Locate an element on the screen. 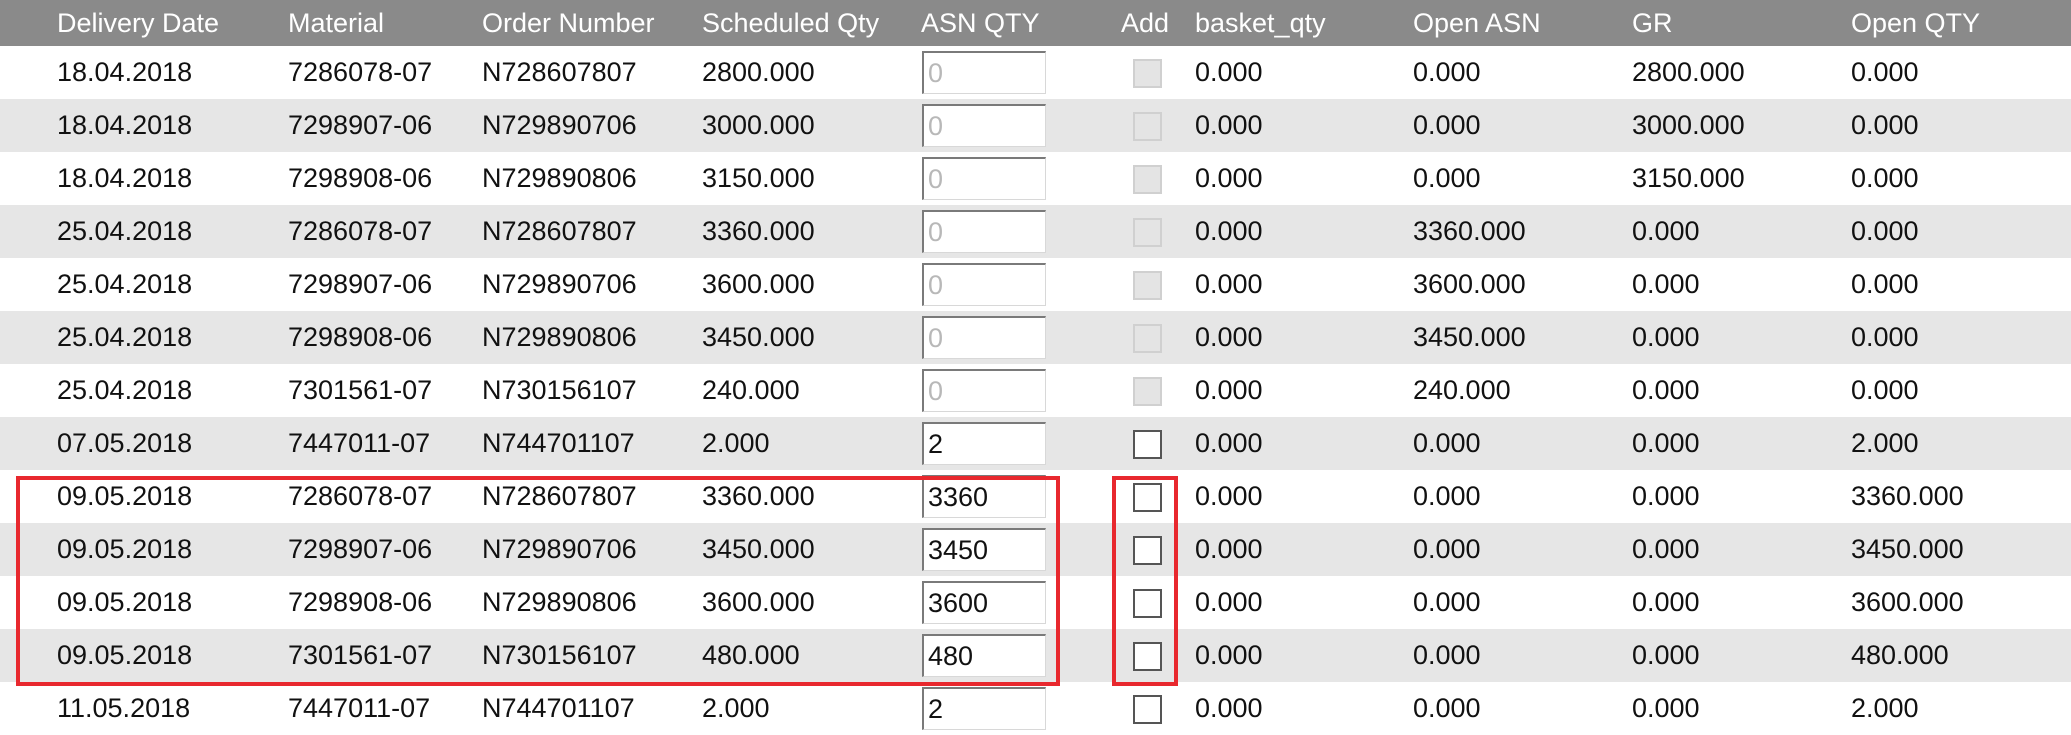  material-cell: 7298908-06 is located at coordinates (360, 178).